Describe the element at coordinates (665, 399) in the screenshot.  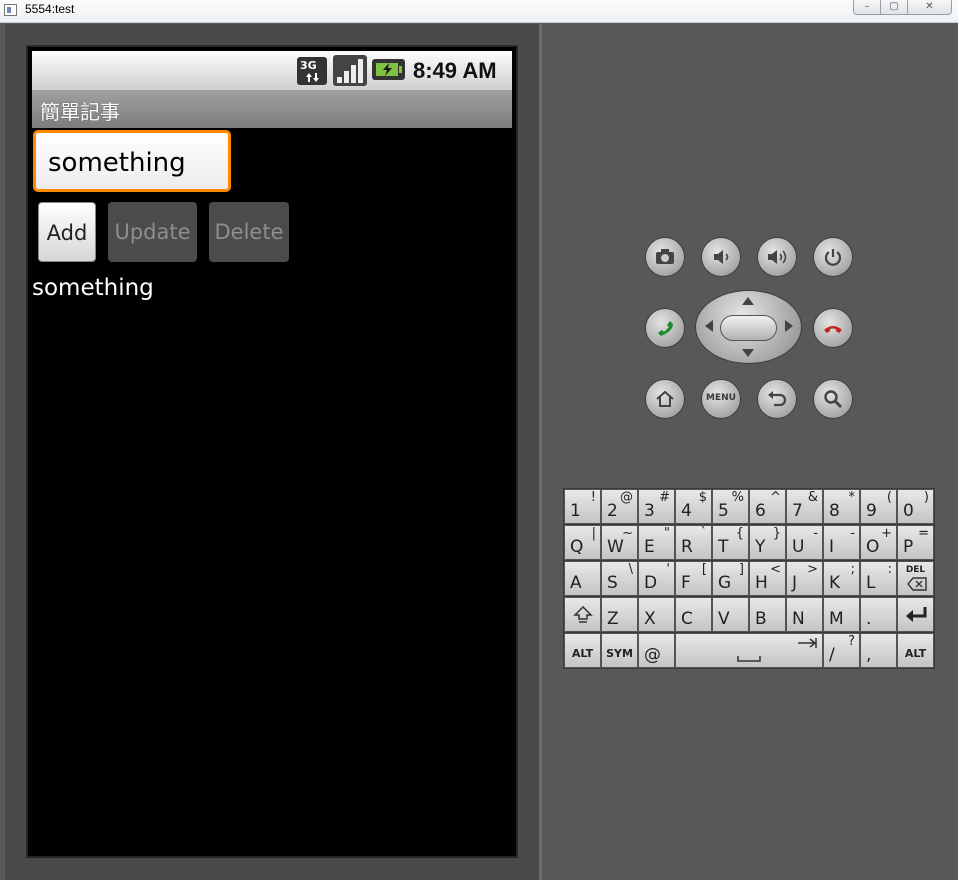
I see `home-button` at that location.